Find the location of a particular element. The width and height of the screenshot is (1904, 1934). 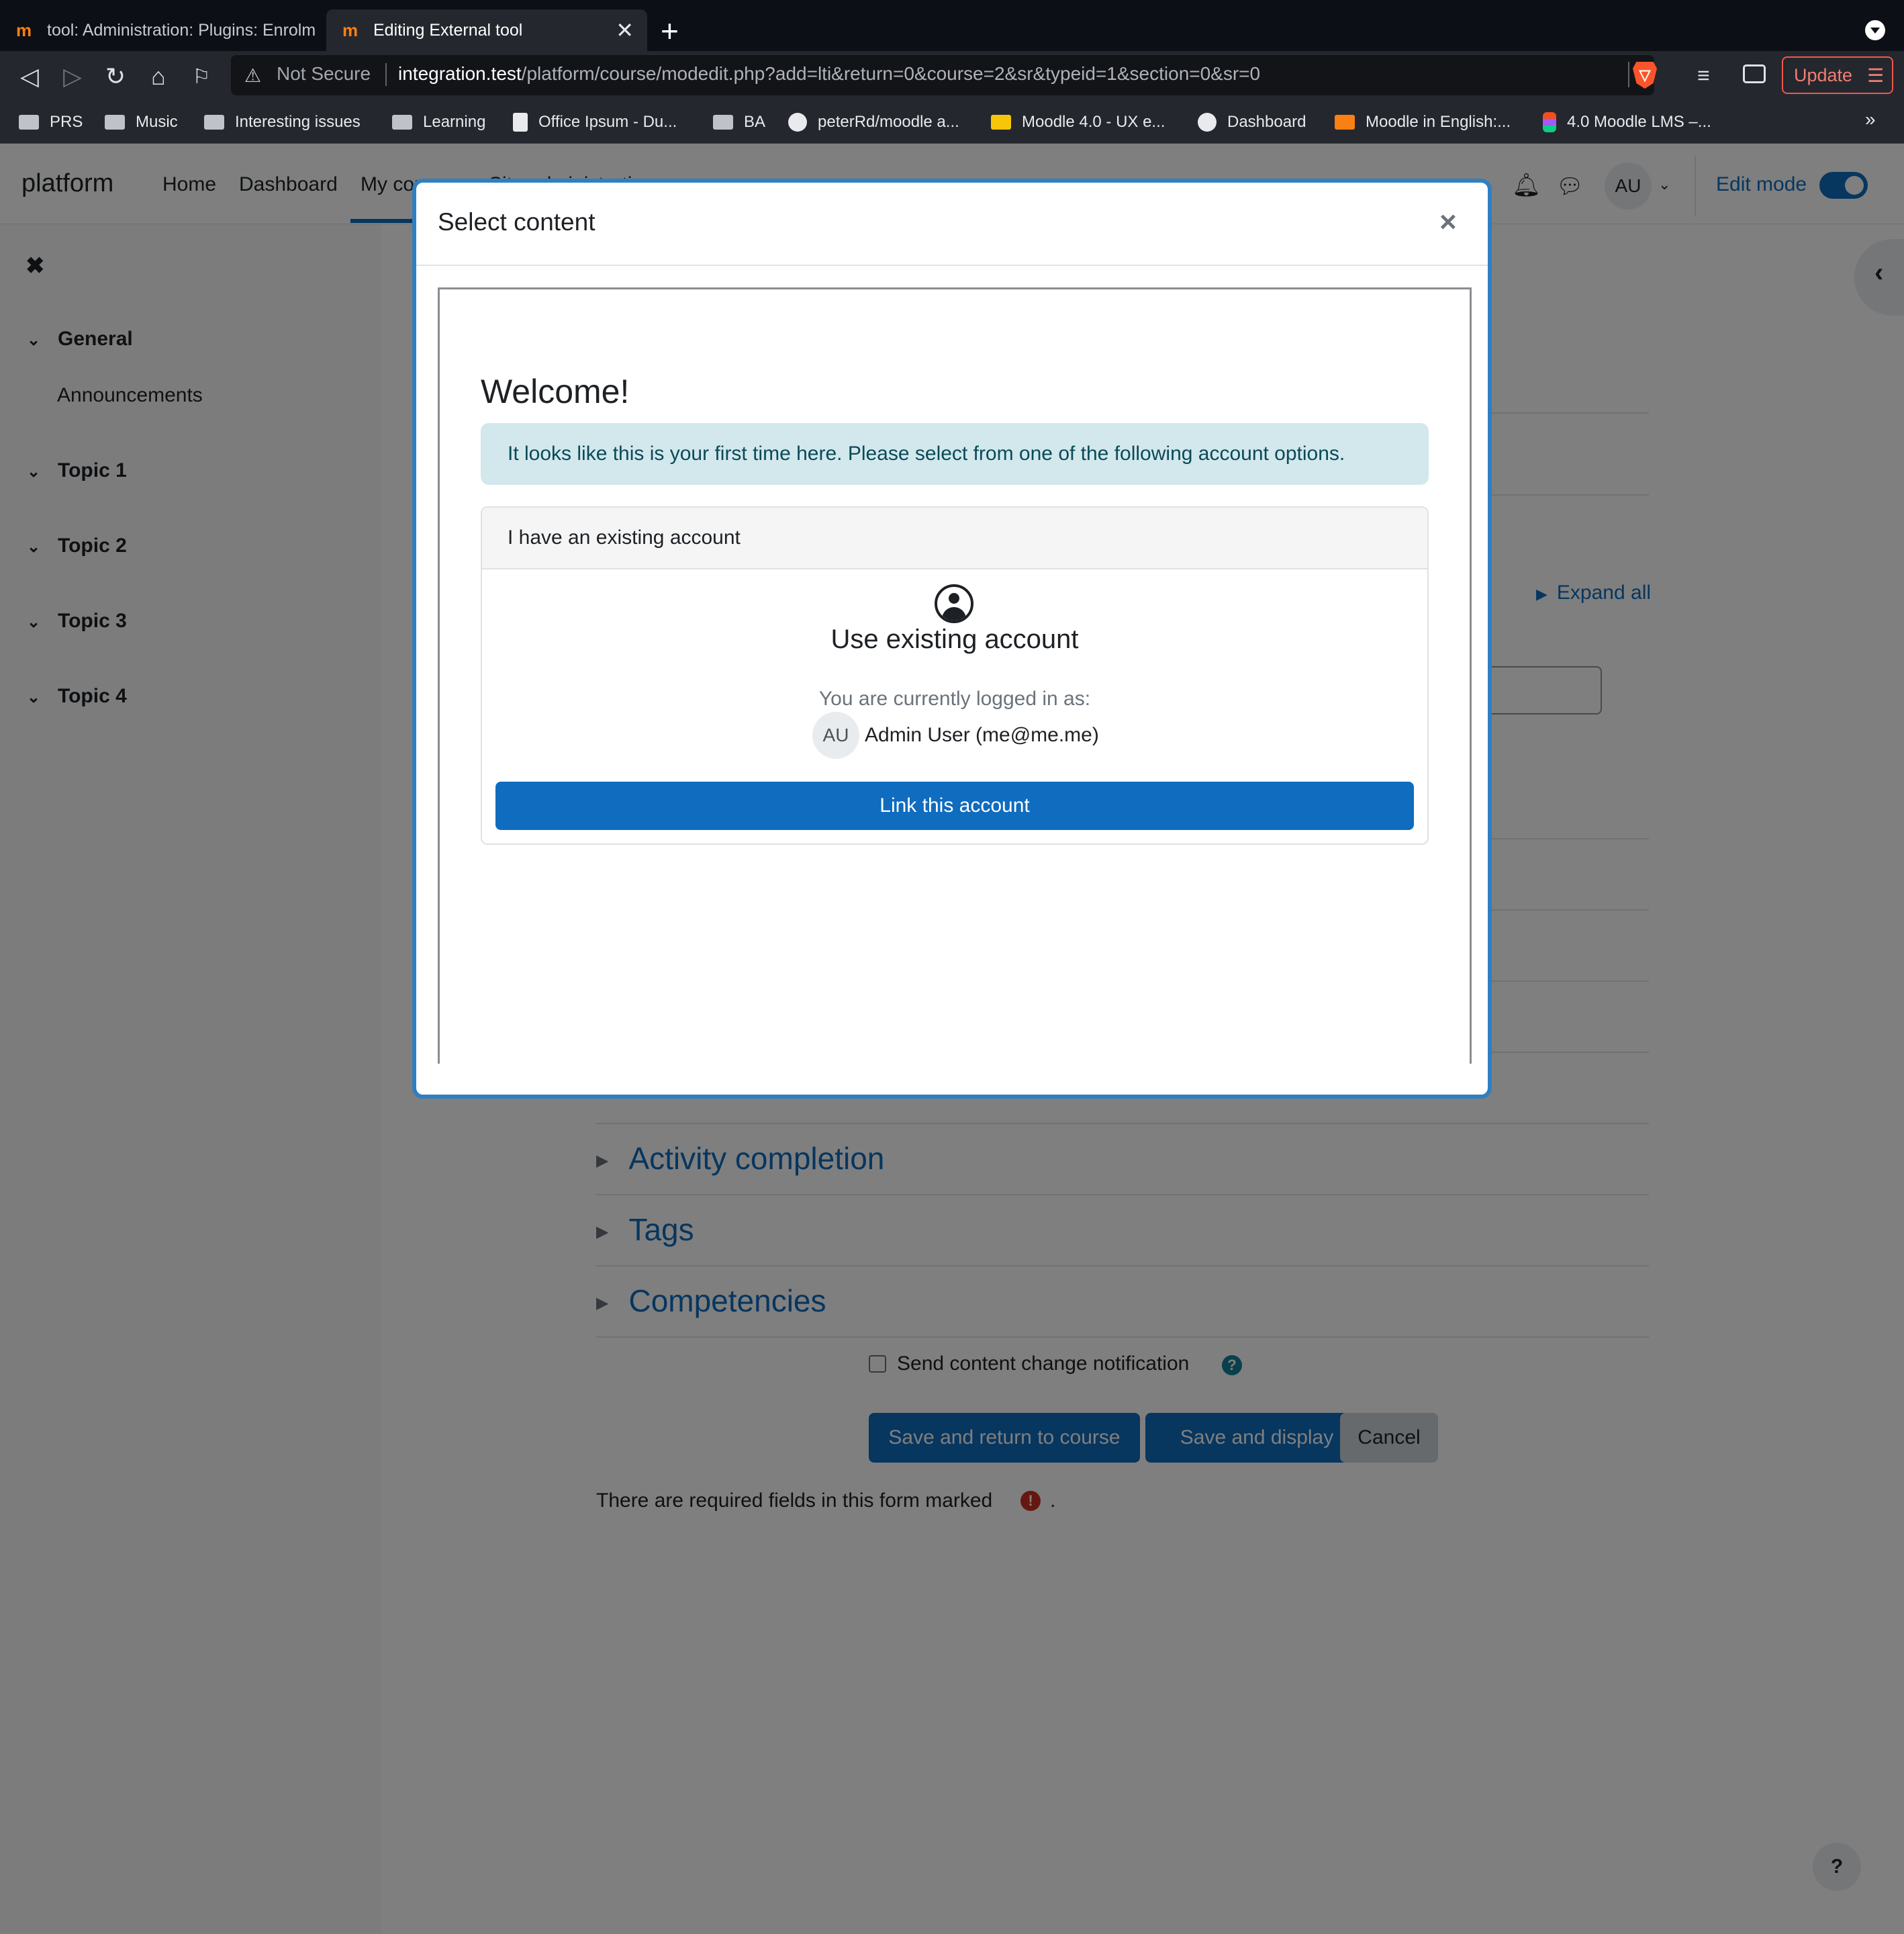

modal-title: Select content is located at coordinates (517, 222).